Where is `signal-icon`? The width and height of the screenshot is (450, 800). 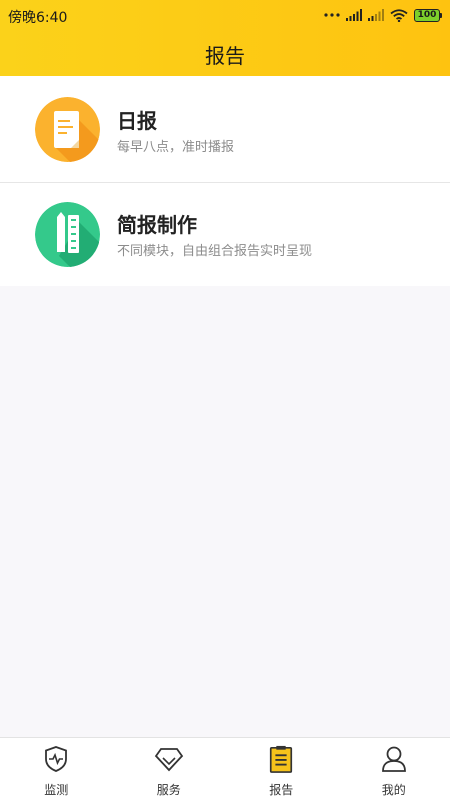 signal-icon is located at coordinates (354, 15).